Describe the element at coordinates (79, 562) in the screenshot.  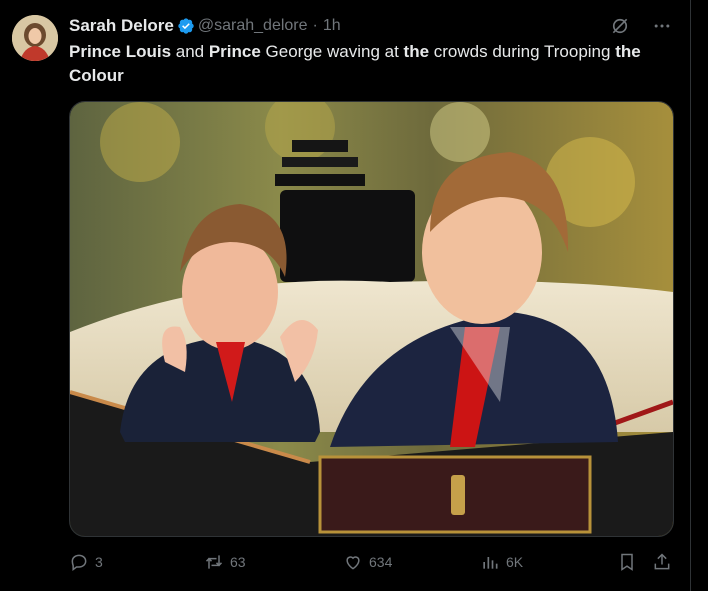
I see `reply-icon` at that location.